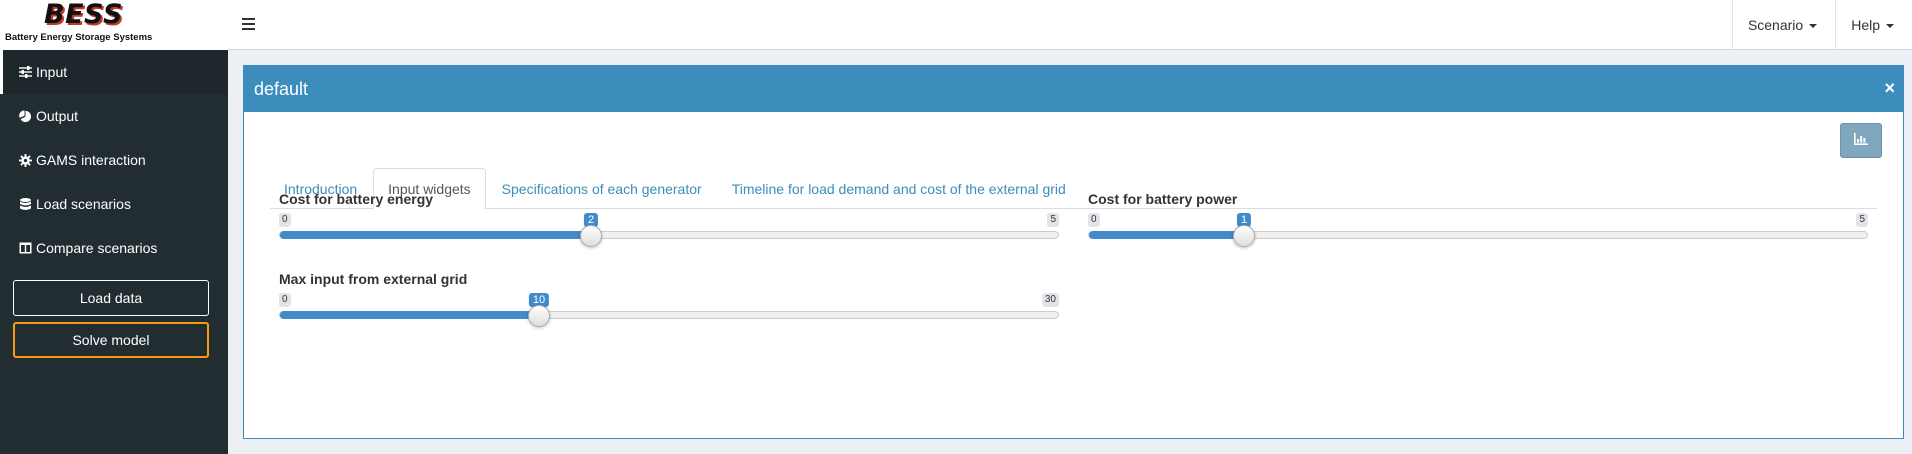 The width and height of the screenshot is (1912, 454). I want to click on slider-cost-battery-energy: Cost for battery energy 0 5 2, so click(669, 219).